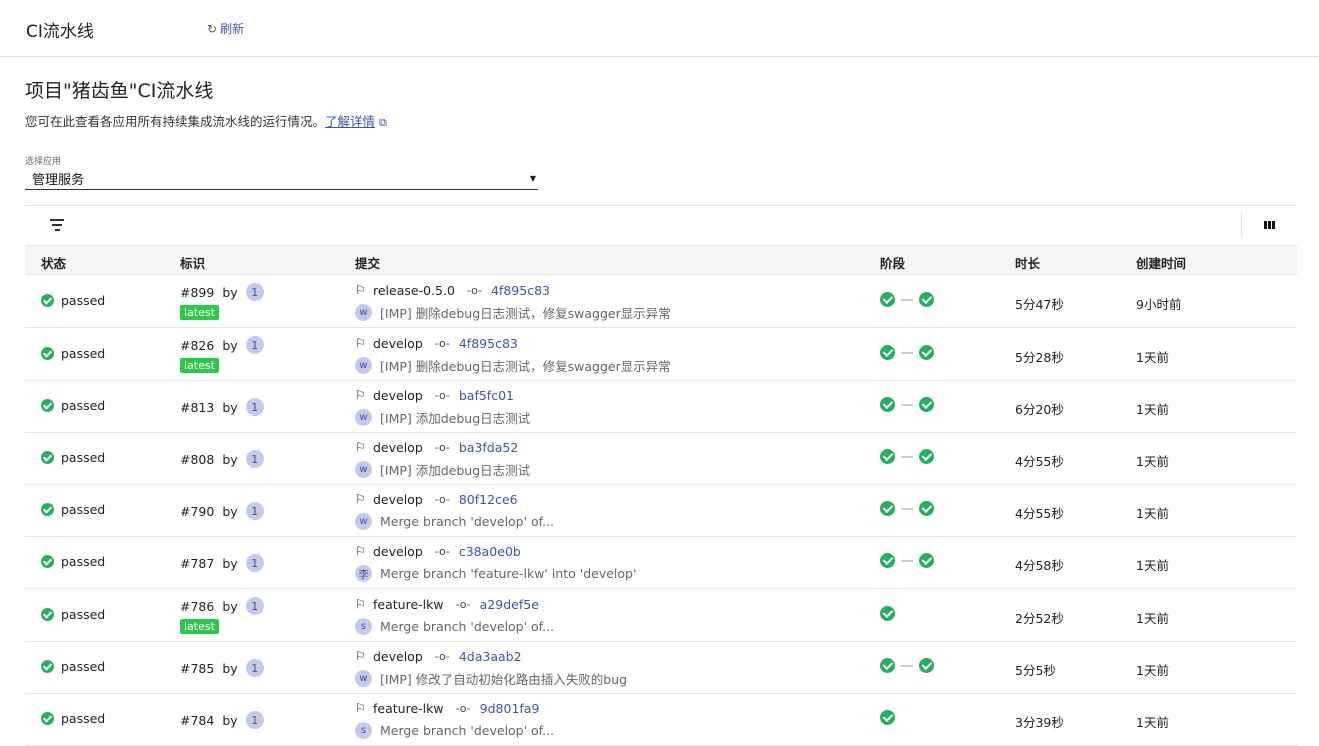  What do you see at coordinates (490, 656) in the screenshot?
I see `commit-sha: 4da3aab2` at bounding box center [490, 656].